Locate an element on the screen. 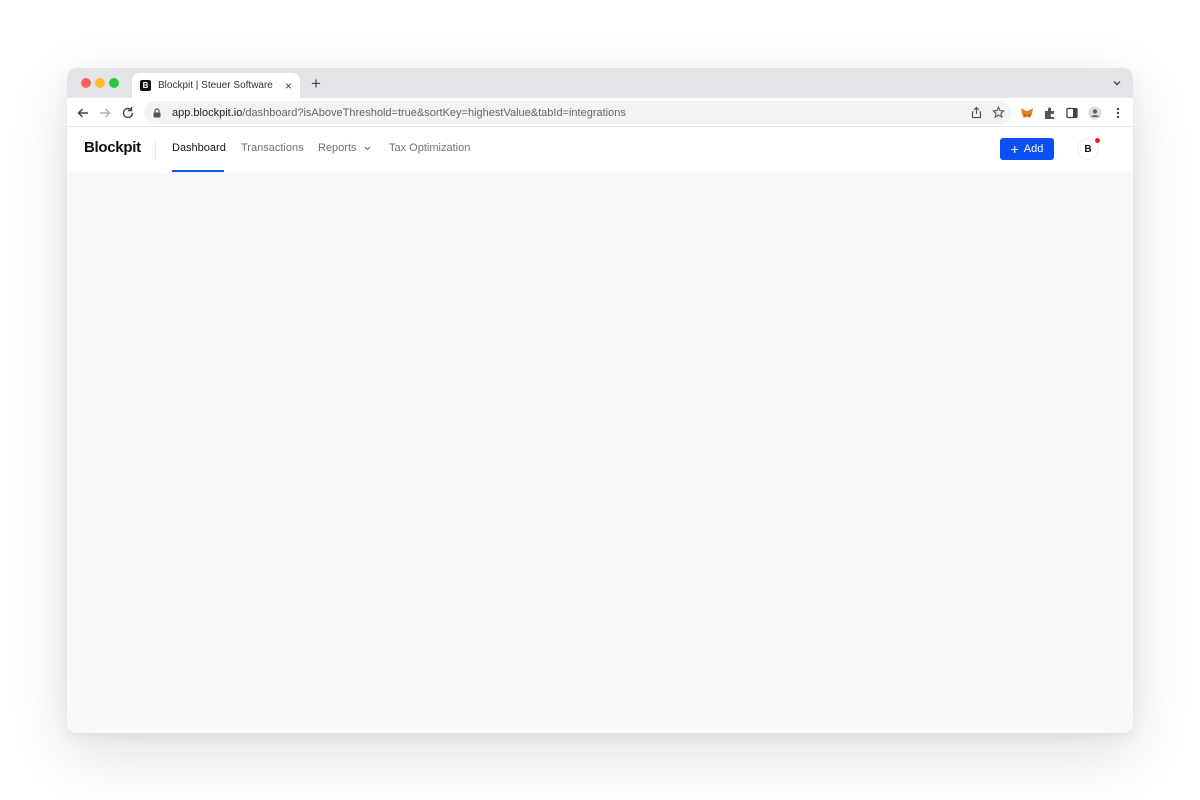 Image resolution: width=1200 pixels, height=800 pixels. menu-icon is located at coordinates (1118, 113).